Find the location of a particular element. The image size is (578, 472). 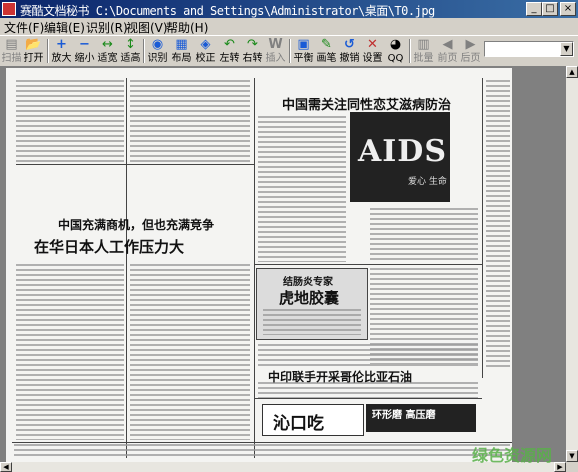

chevron-down-icon: ▼ is located at coordinates (566, 49).